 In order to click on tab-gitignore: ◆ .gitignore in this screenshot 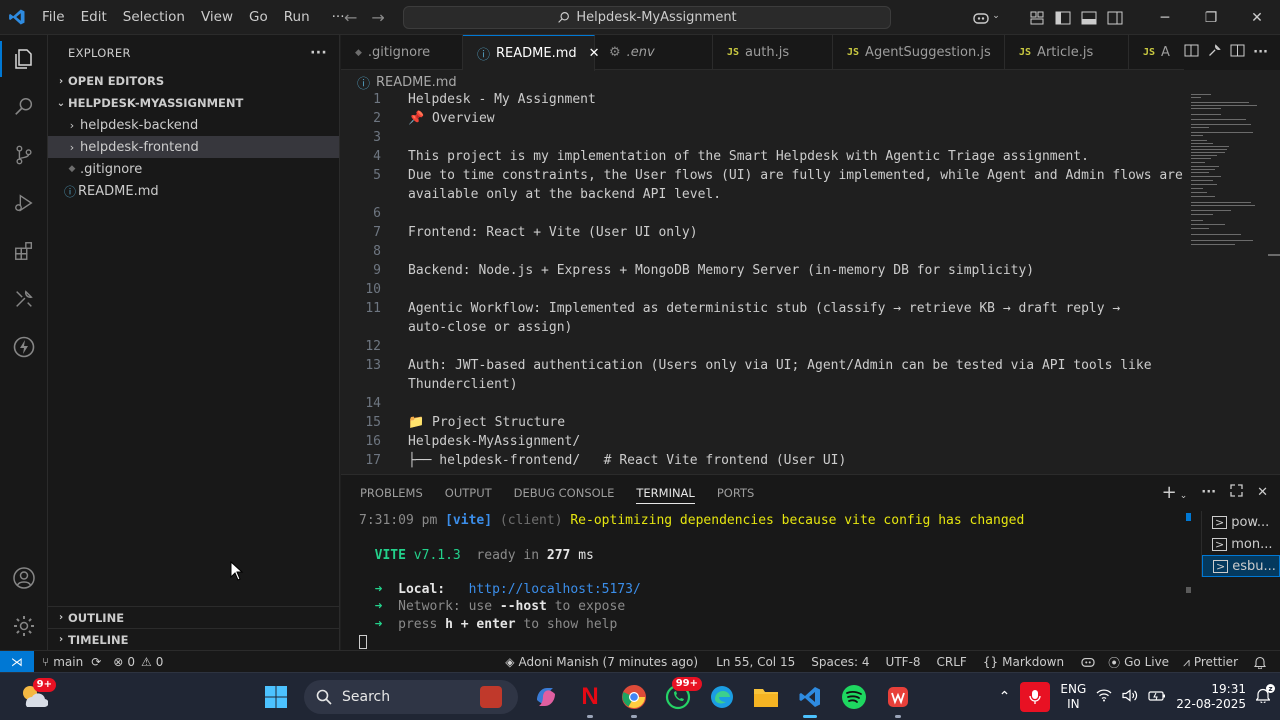, I will do `click(402, 52)`.